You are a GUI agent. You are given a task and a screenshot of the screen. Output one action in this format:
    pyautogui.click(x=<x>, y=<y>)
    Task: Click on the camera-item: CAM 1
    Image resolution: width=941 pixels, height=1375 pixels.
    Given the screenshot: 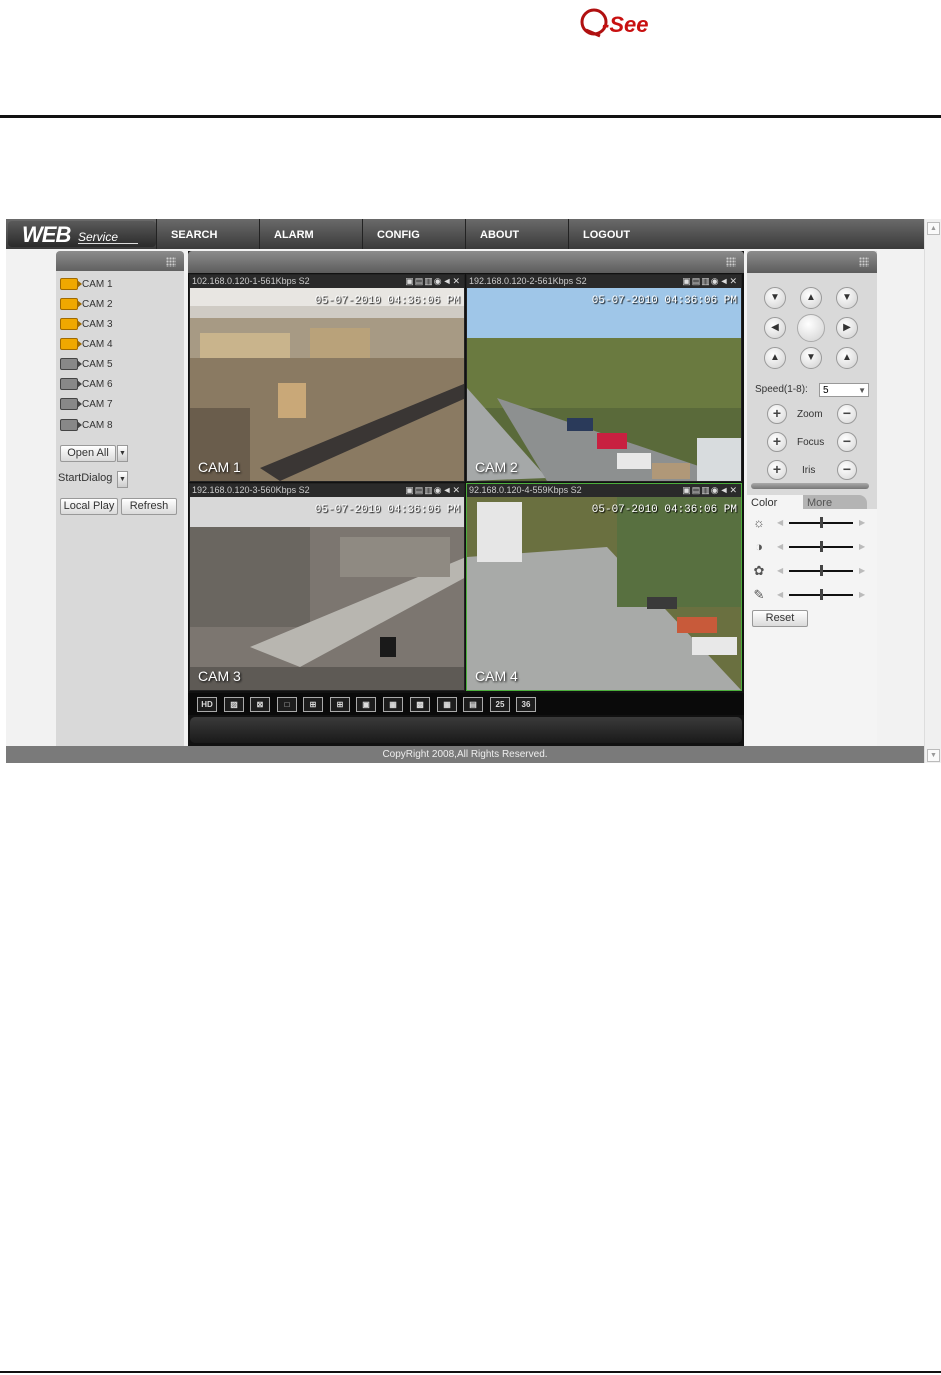 What is the action you would take?
    pyautogui.click(x=86, y=285)
    